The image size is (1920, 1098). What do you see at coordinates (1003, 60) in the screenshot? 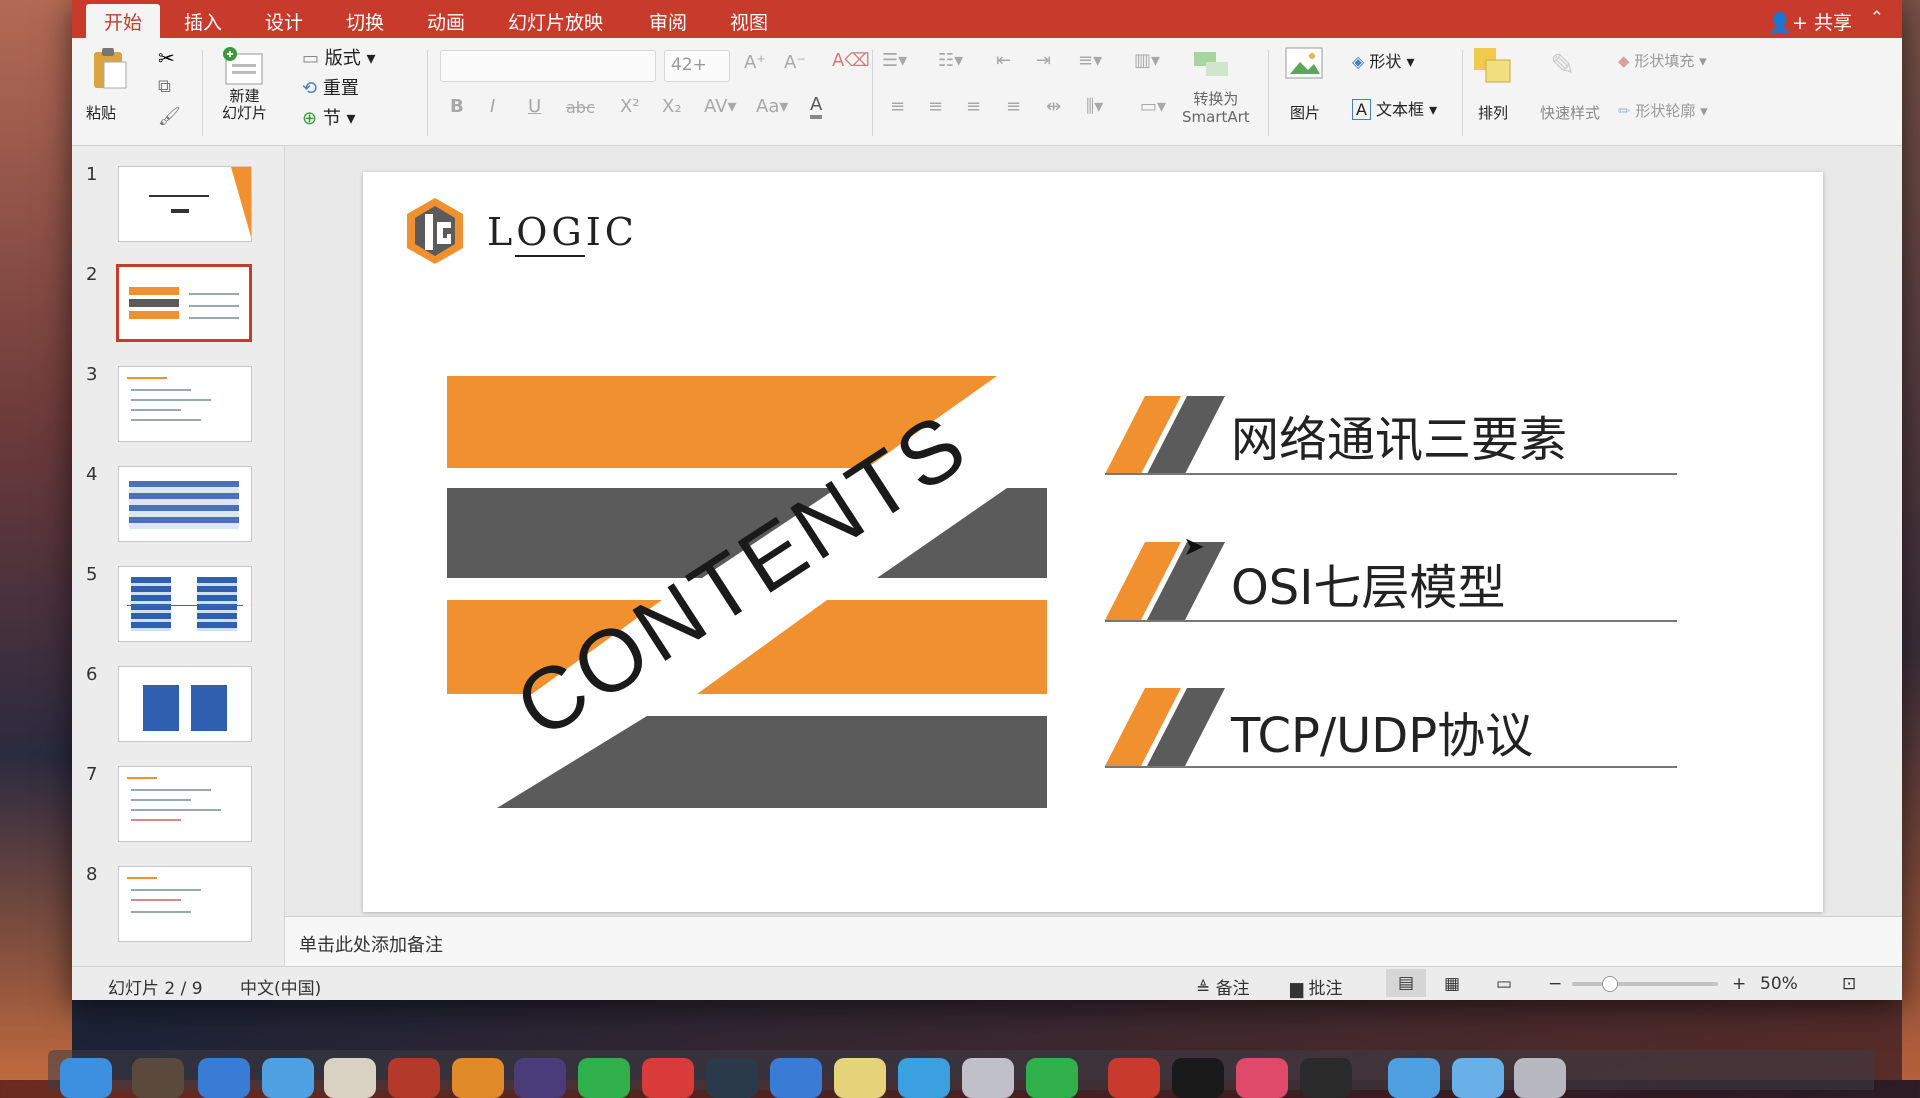
I see `decrease-indent-icon: ⇤` at bounding box center [1003, 60].